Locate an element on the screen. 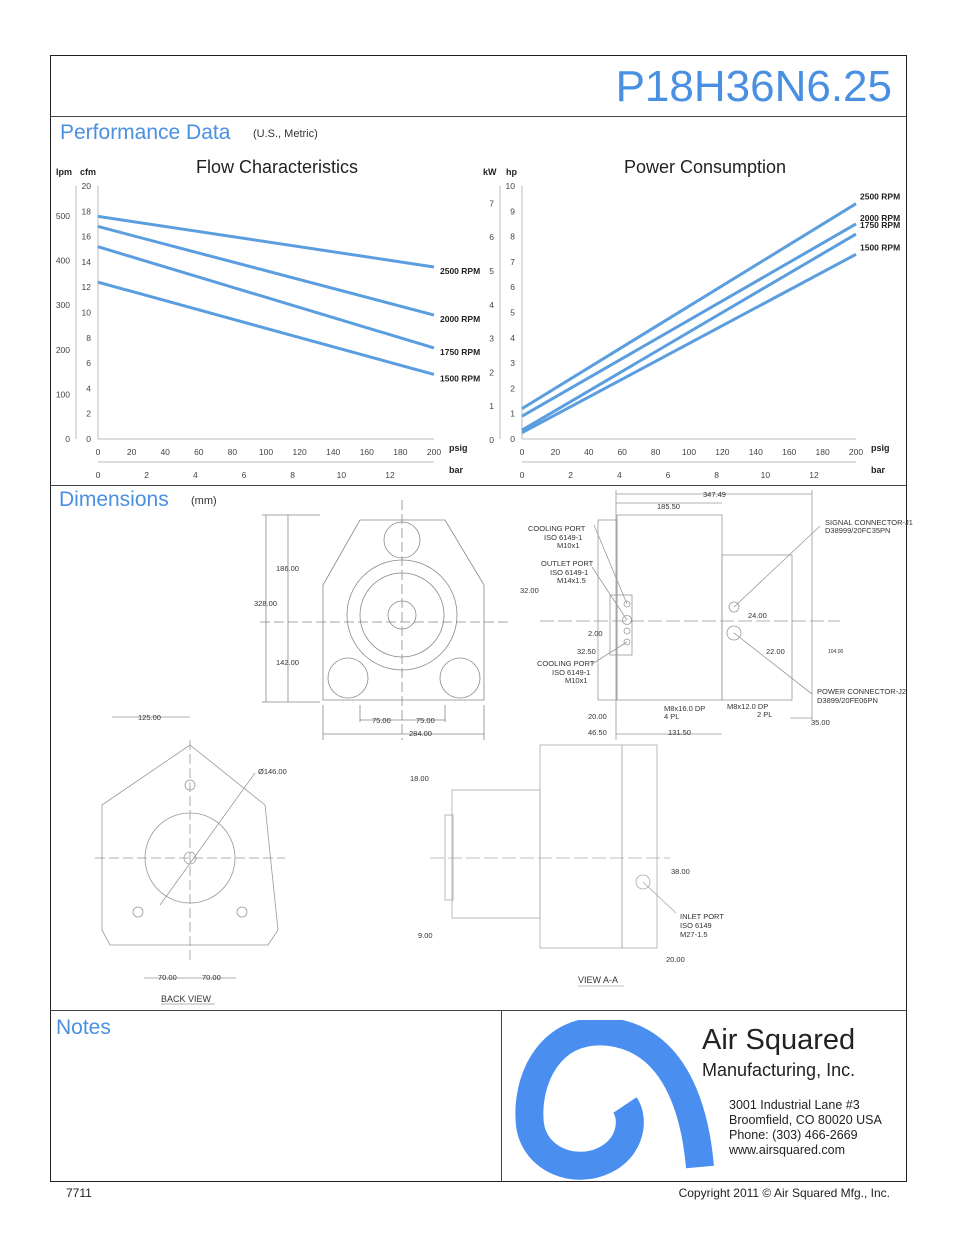  dim-label: 142.00 is located at coordinates (287, 662).